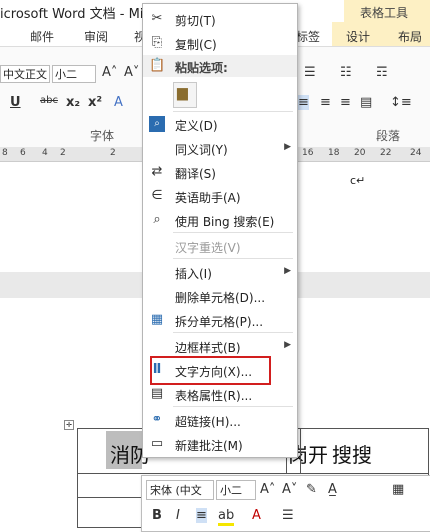  What do you see at coordinates (182, 93) in the screenshot?
I see `clipboard-icon: ▆` at bounding box center [182, 93].